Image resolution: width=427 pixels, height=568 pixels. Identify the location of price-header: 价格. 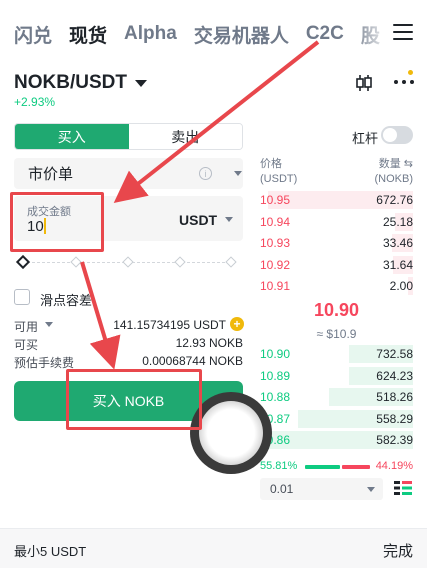
(271, 164).